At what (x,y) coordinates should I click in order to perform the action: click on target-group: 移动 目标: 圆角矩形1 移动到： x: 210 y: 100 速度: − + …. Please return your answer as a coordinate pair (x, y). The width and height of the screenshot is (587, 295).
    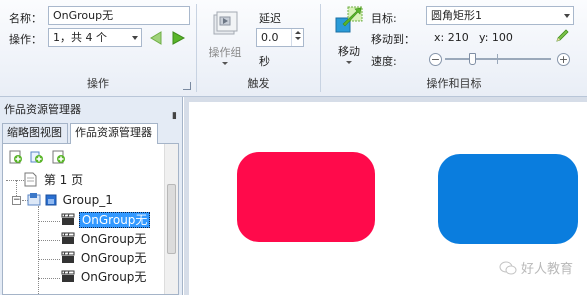
    Looking at the image, I should click on (454, 48).